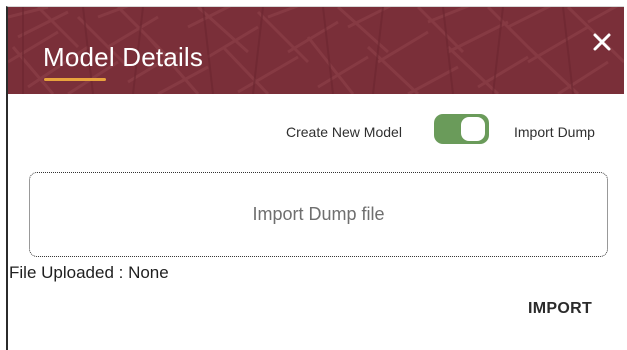 The image size is (627, 350). I want to click on file-uploaded-status: File Uploaded : None, so click(89, 272).